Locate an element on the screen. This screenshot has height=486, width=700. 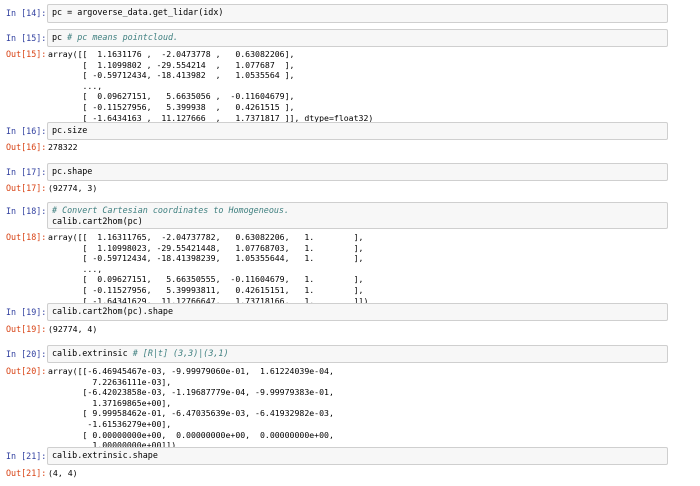
code-comment: # [R|t] (3,3)|(3,1) is located at coordinates (180, 353).